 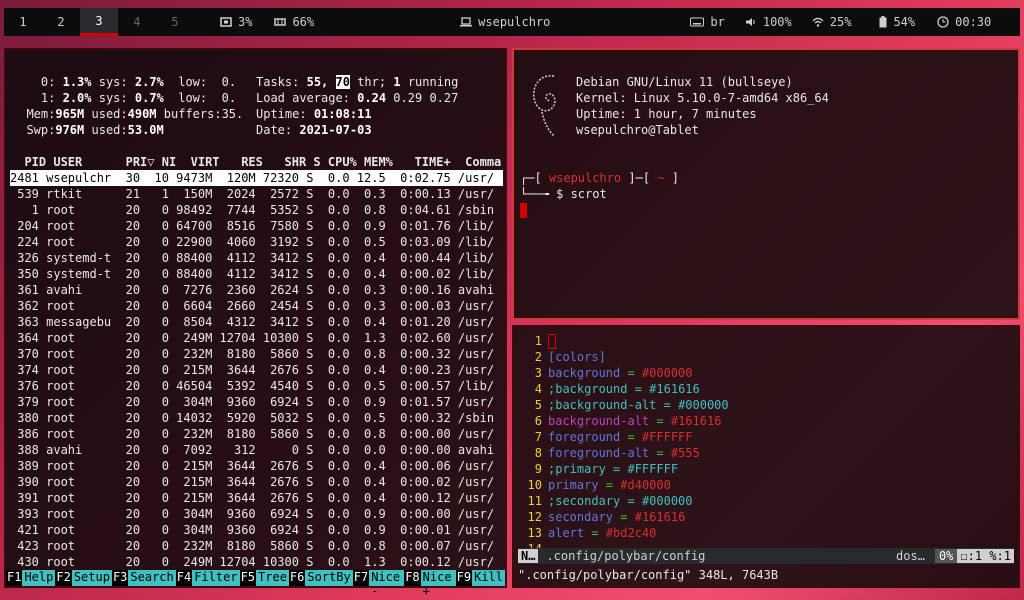 I want to click on fkey-search: F3 Search, so click(x=143, y=578).